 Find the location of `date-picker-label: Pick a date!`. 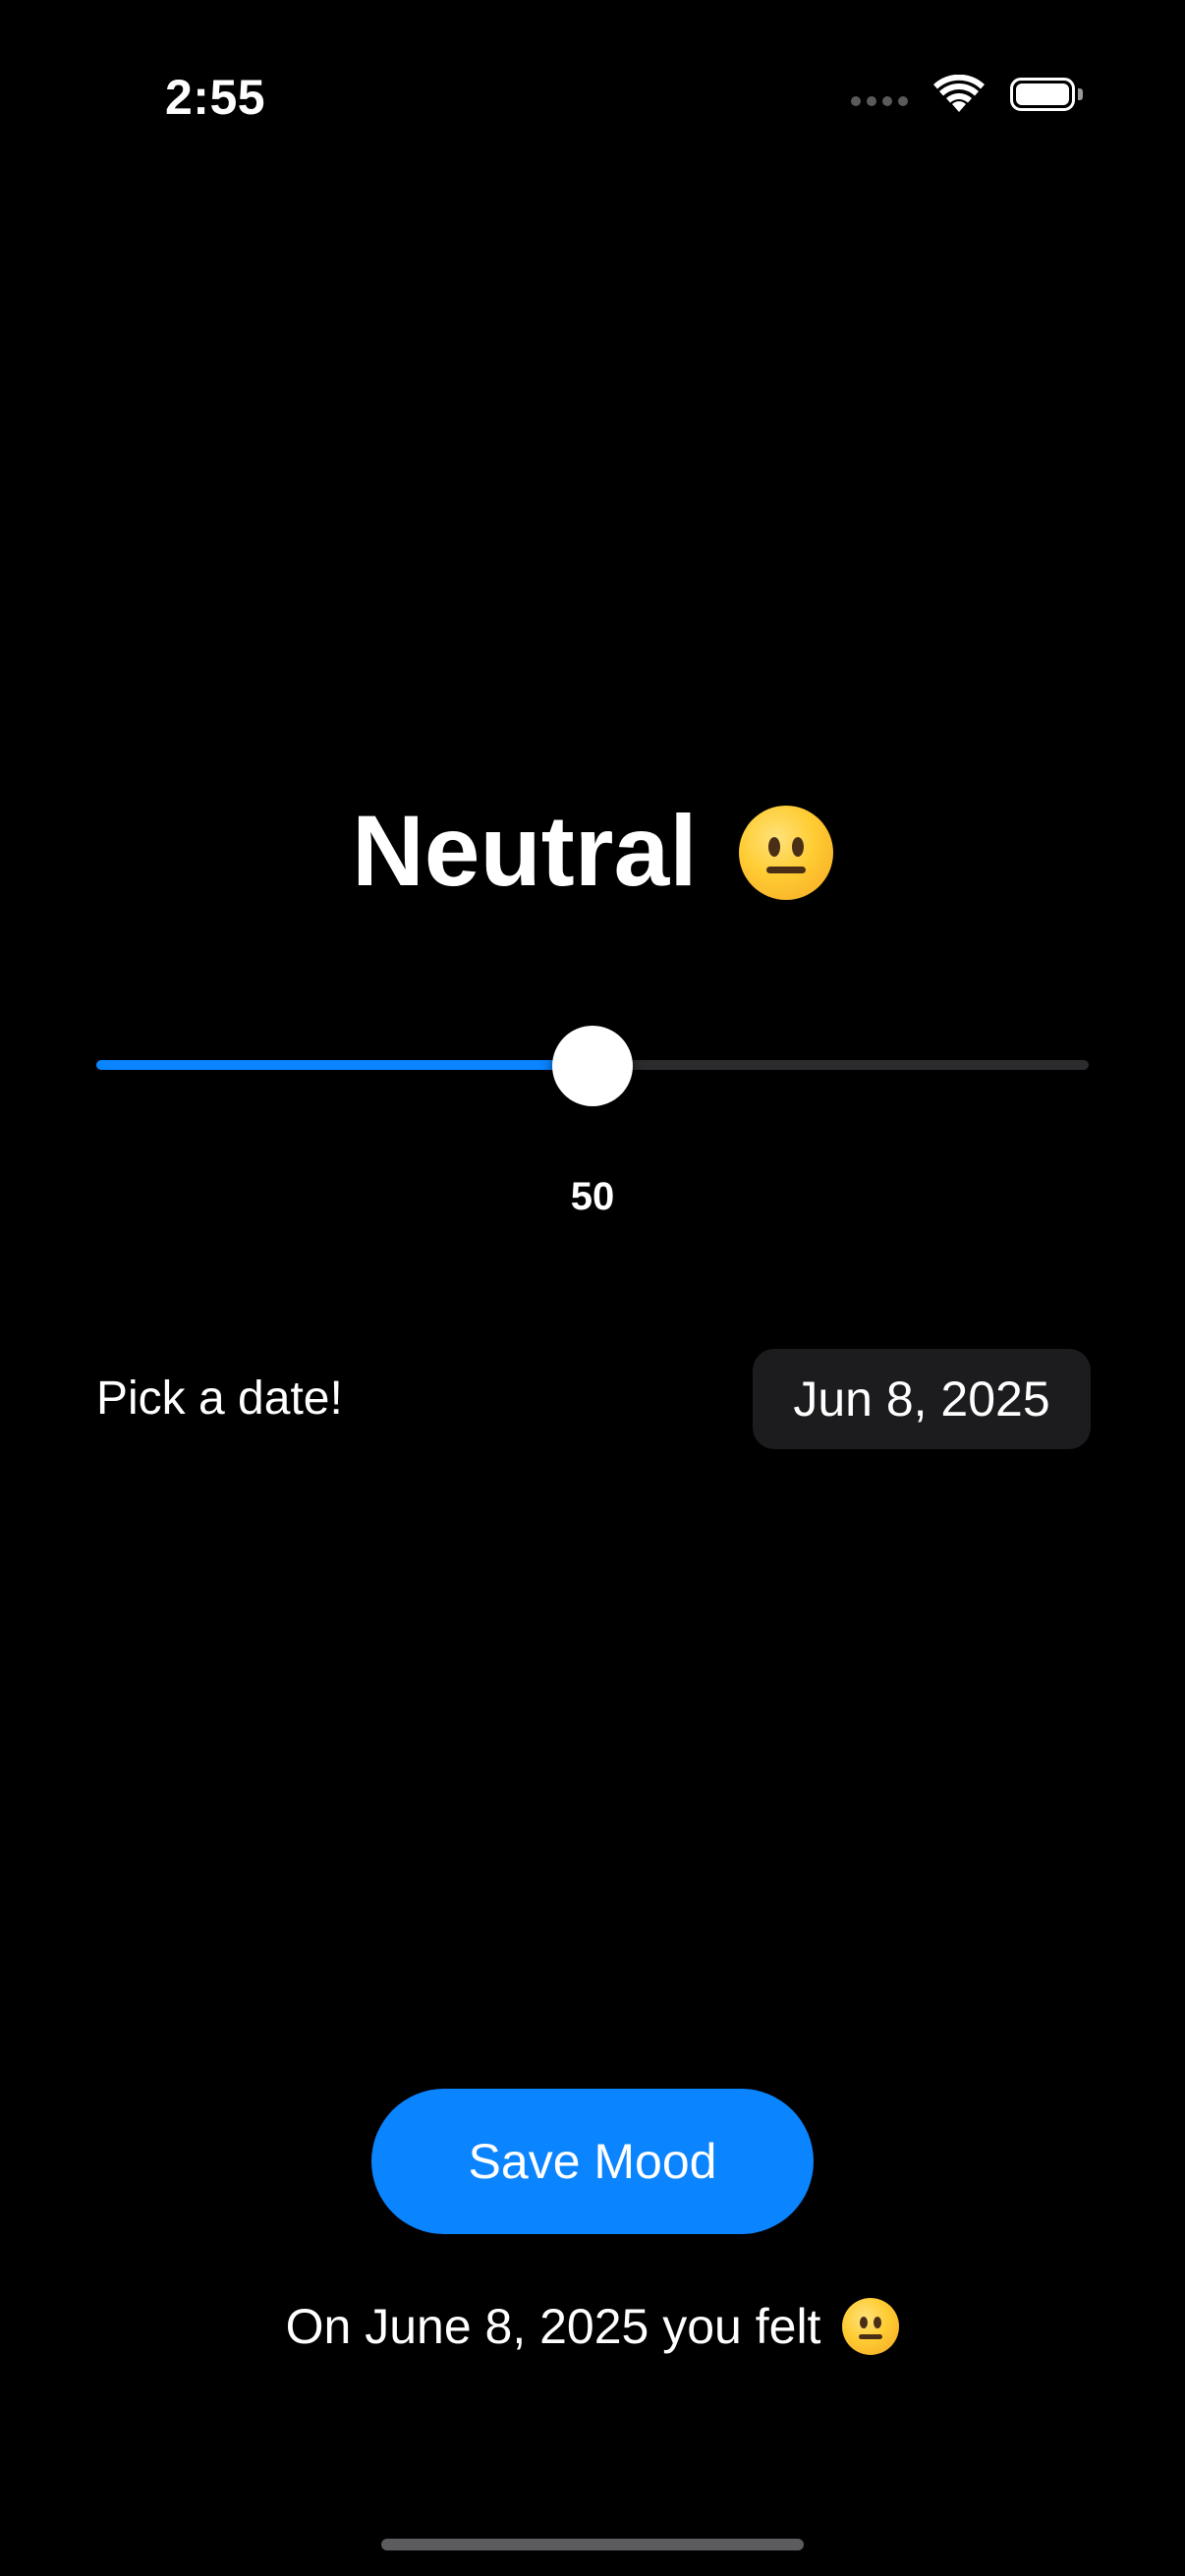

date-picker-label: Pick a date! is located at coordinates (220, 1398).